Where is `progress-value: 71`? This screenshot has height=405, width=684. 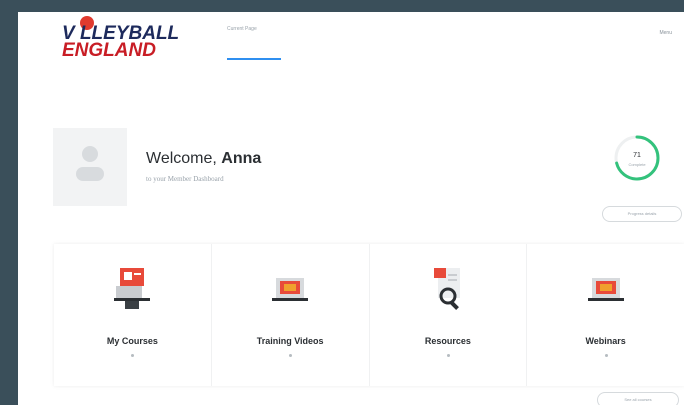 progress-value: 71 is located at coordinates (637, 155).